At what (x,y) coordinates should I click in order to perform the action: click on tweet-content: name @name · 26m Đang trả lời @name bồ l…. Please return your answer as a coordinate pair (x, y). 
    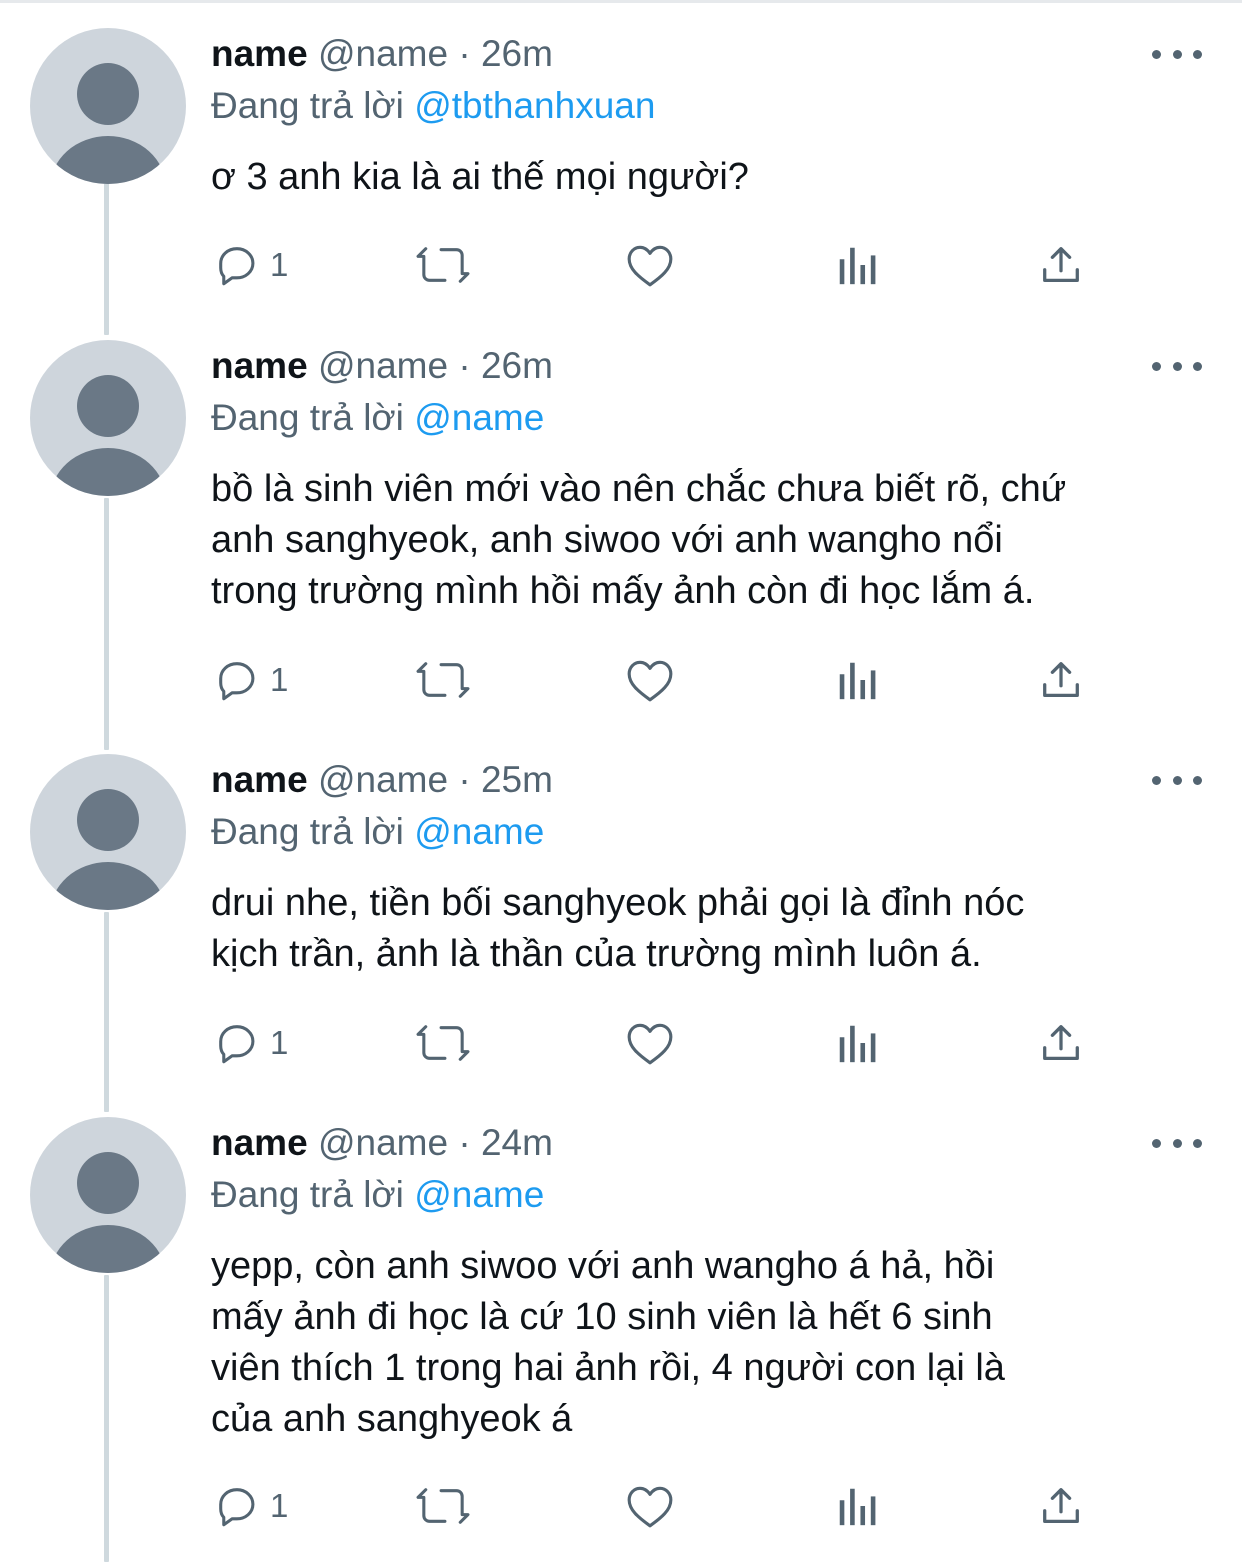
    Looking at the image, I should click on (706, 478).